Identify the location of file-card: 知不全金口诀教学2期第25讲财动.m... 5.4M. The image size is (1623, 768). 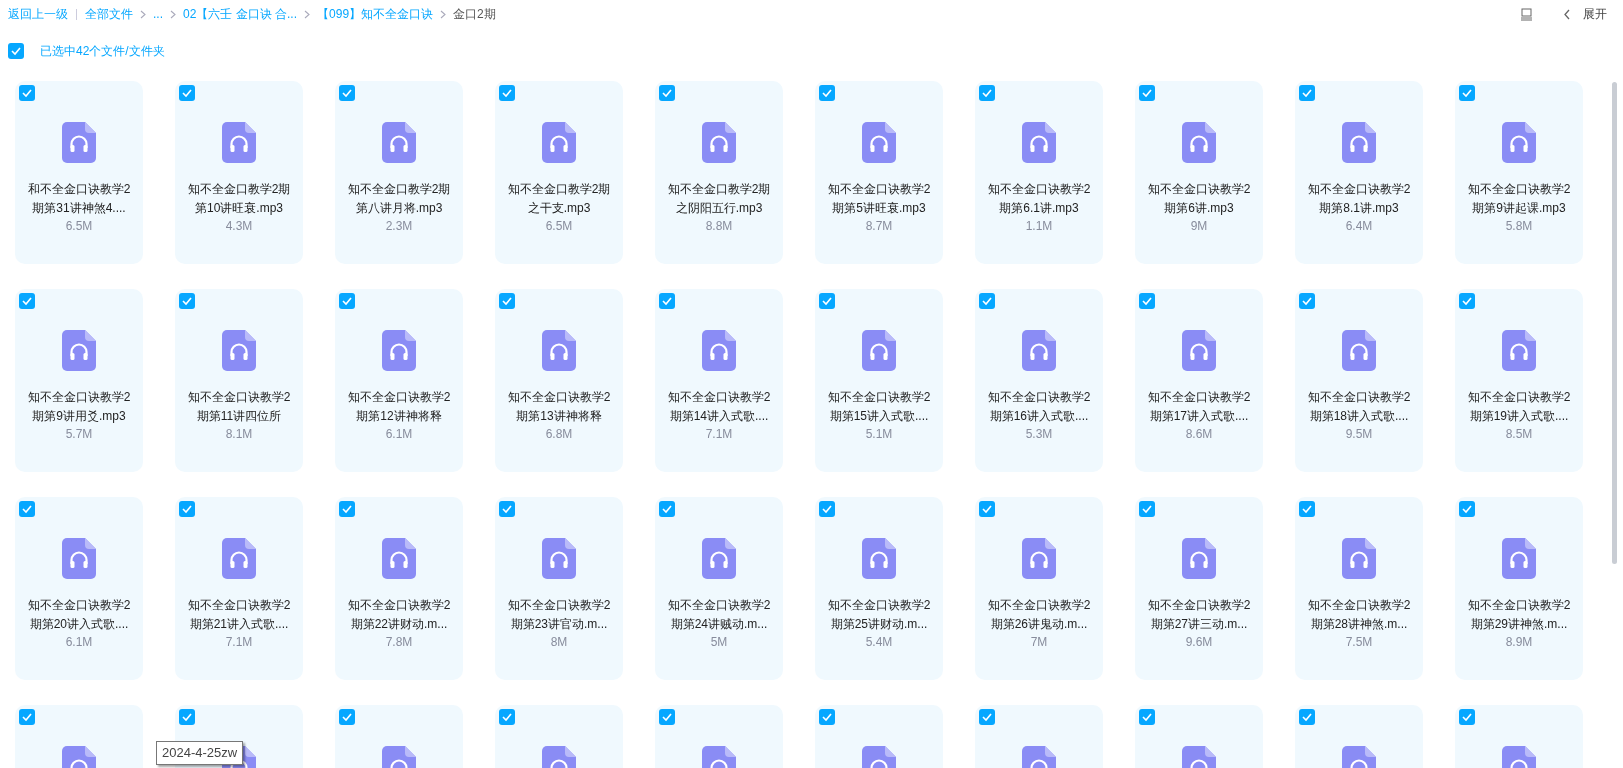
(879, 588).